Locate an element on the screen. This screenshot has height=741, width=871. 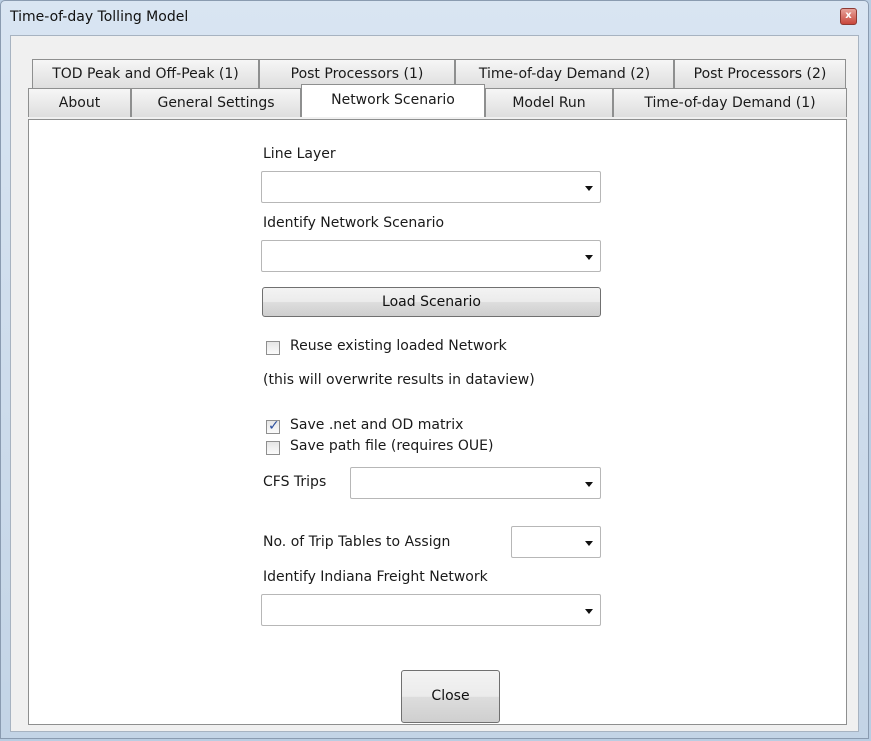
load-scenario-button: Load Scenario is located at coordinates (431, 302).